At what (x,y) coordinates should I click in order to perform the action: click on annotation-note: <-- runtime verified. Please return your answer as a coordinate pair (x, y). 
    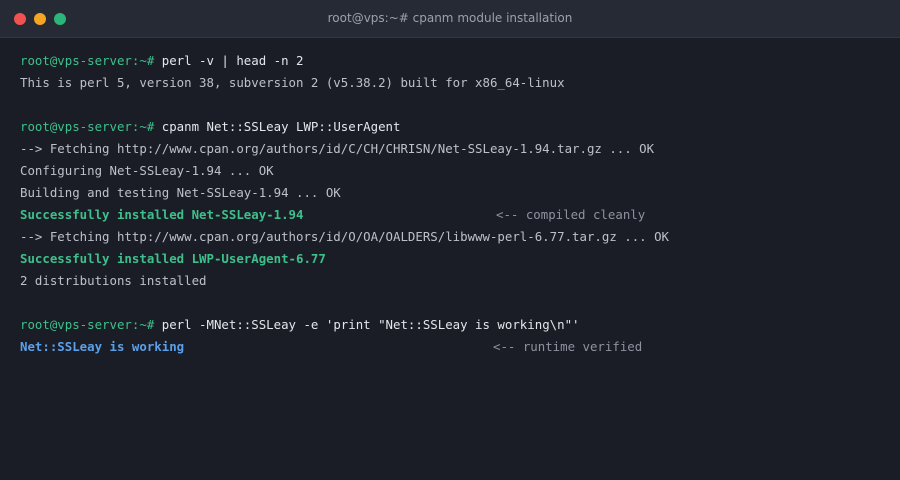
    Looking at the image, I should click on (568, 346).